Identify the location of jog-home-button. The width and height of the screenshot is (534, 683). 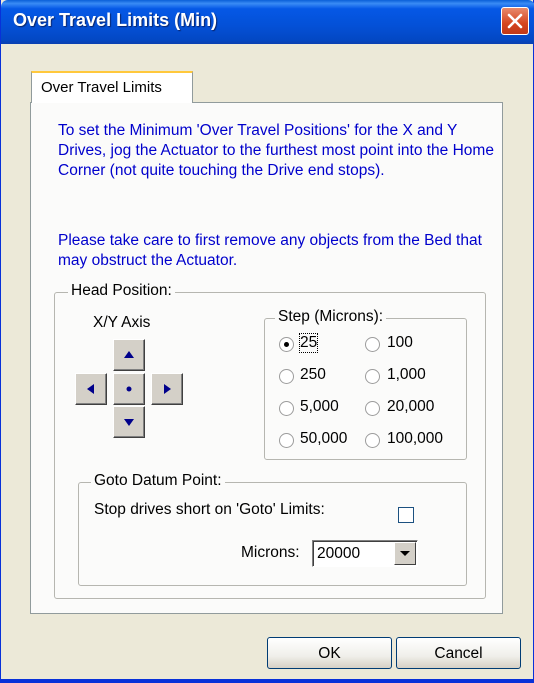
(129, 389).